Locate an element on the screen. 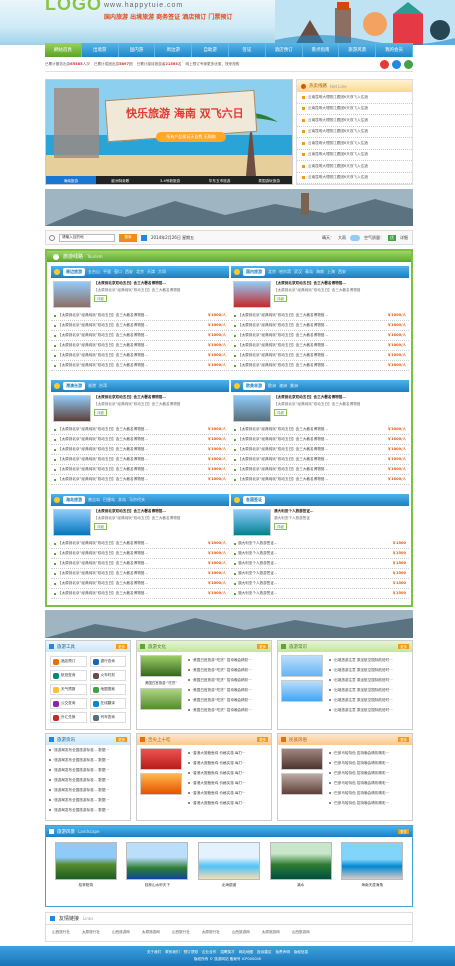 Image resolution: width=455 pixels, height=966 pixels. footer-link: 投诉建议 is located at coordinates (264, 952).